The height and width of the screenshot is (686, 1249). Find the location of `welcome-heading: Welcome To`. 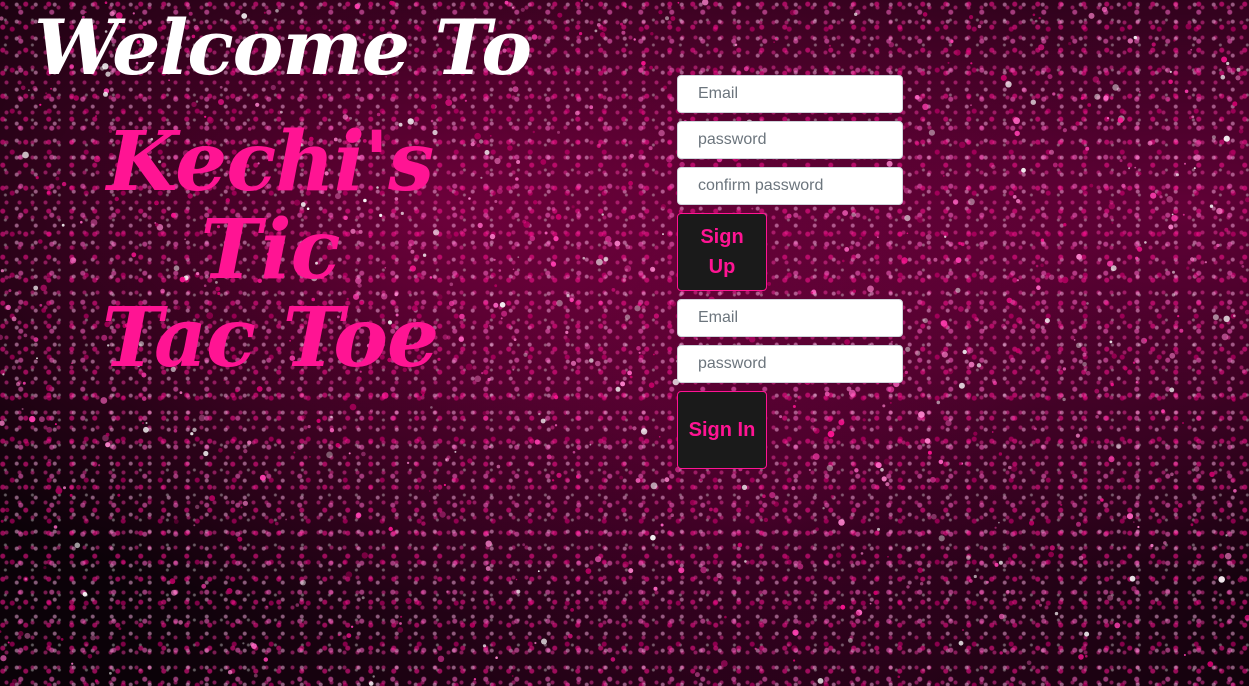

welcome-heading: Welcome To is located at coordinates (283, 47).